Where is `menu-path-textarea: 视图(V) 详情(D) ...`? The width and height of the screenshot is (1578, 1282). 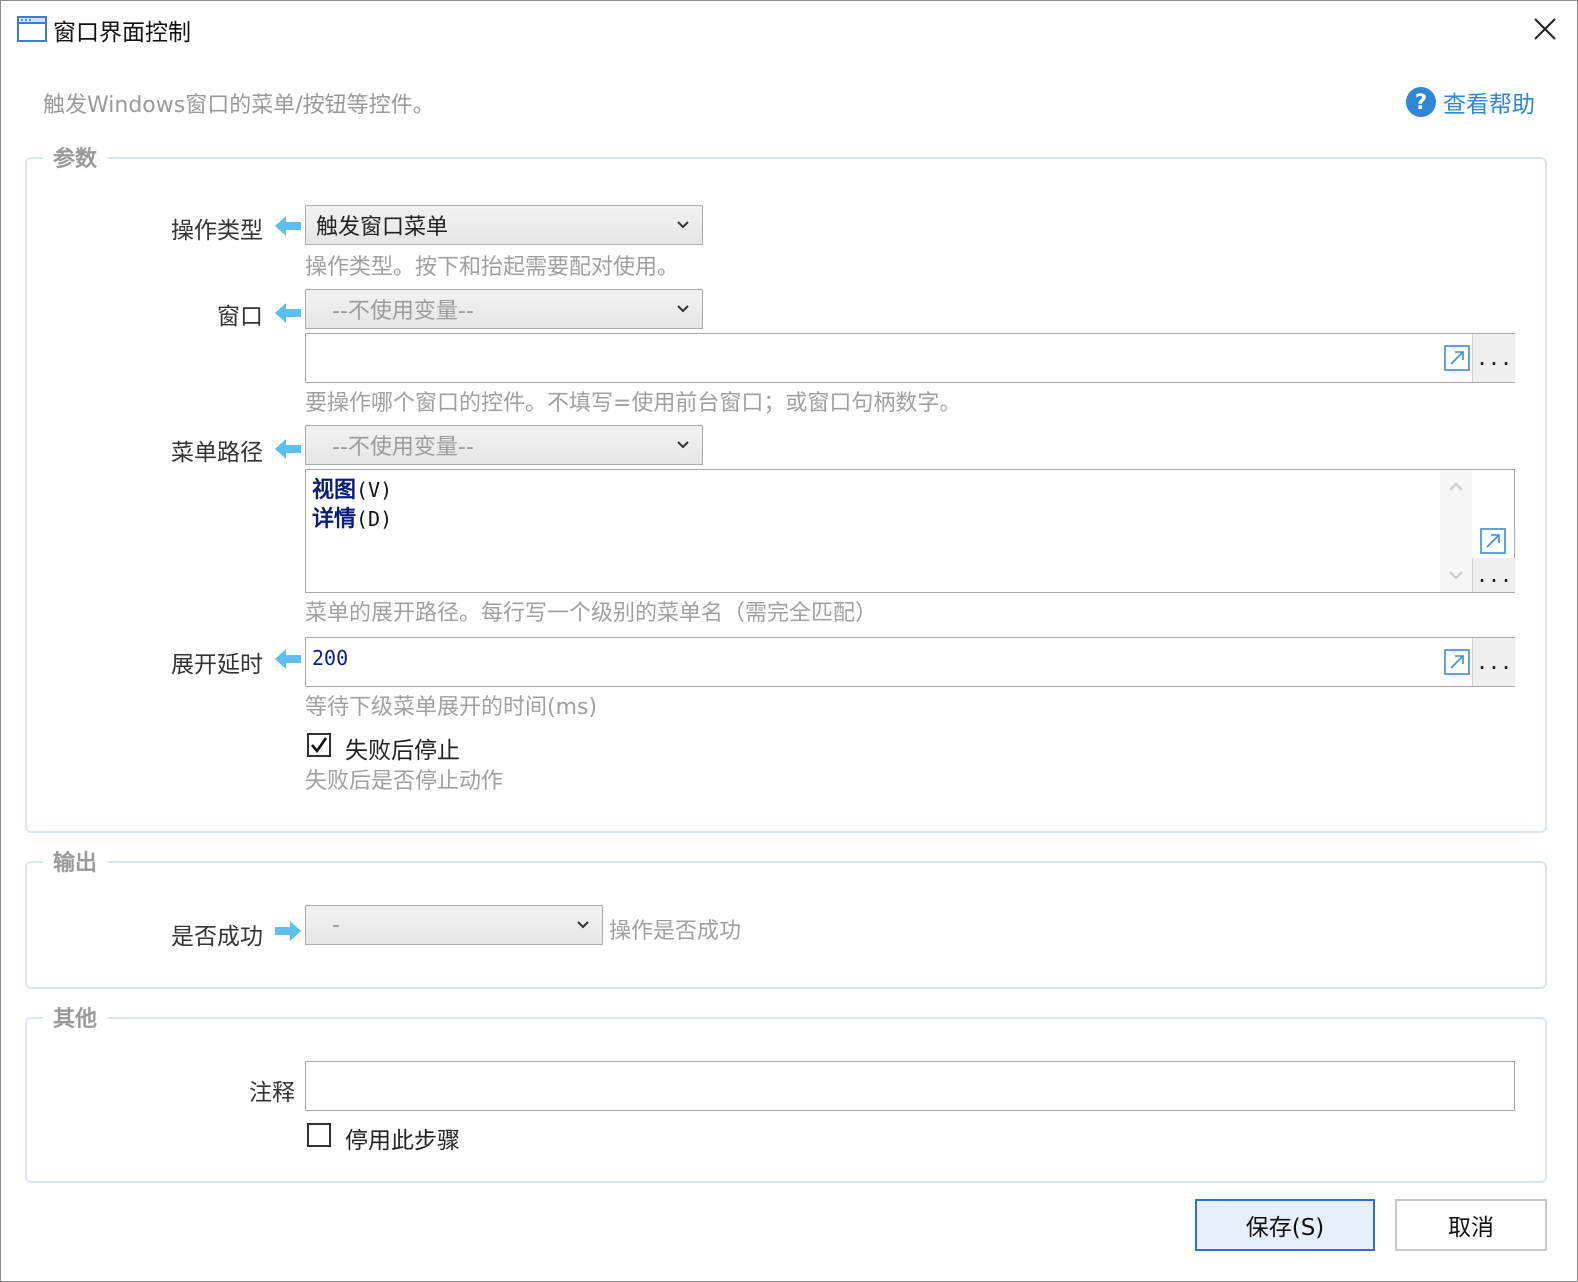
menu-path-textarea: 视图(V) 详情(D) ... is located at coordinates (910, 531).